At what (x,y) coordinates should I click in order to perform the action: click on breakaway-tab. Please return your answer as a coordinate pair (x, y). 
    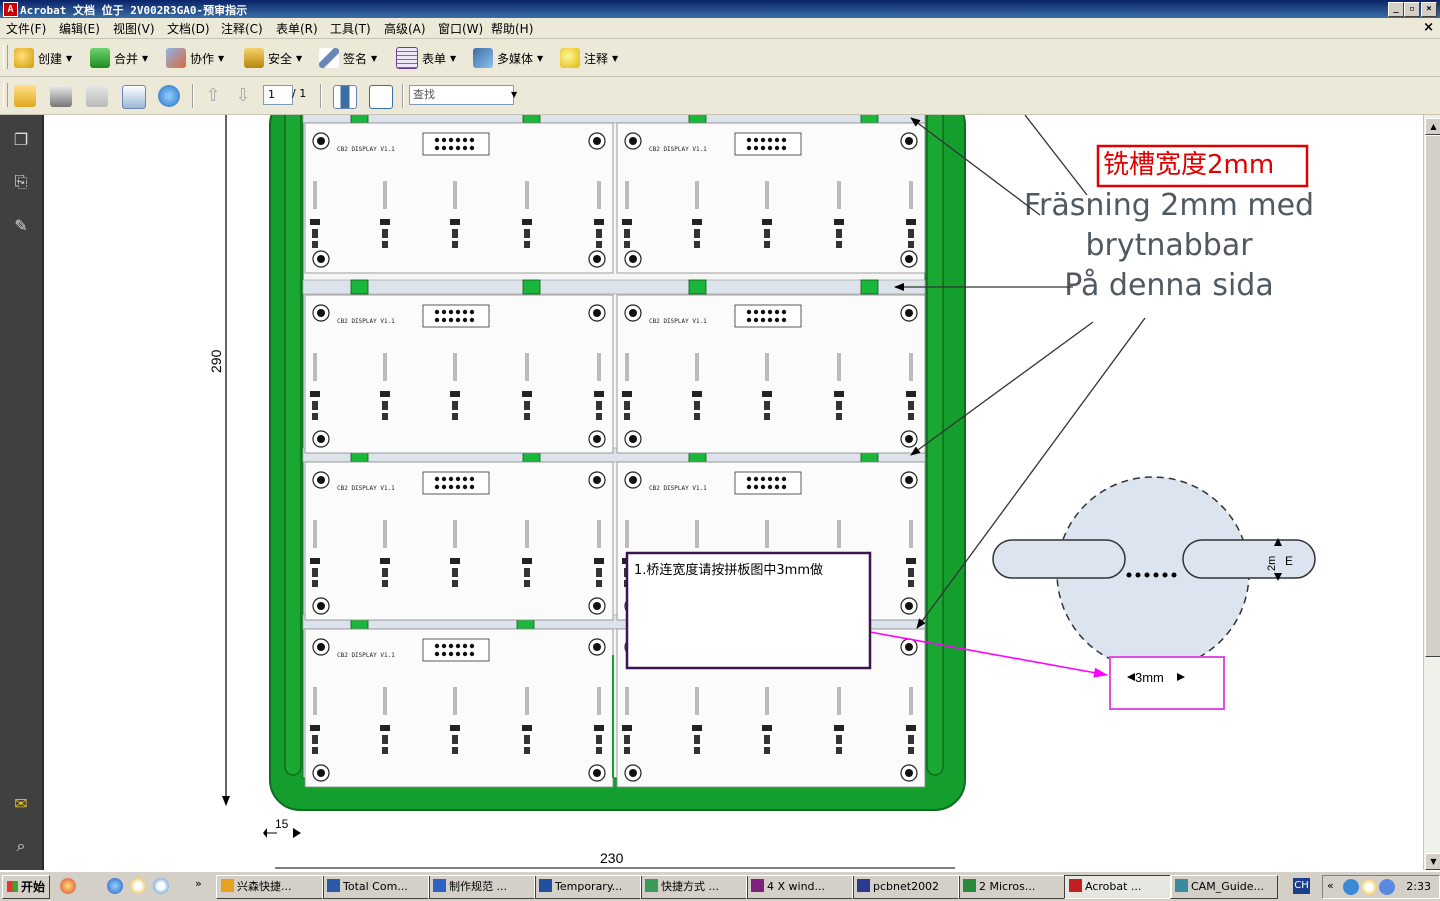
    Looking at the image, I should click on (359, 287).